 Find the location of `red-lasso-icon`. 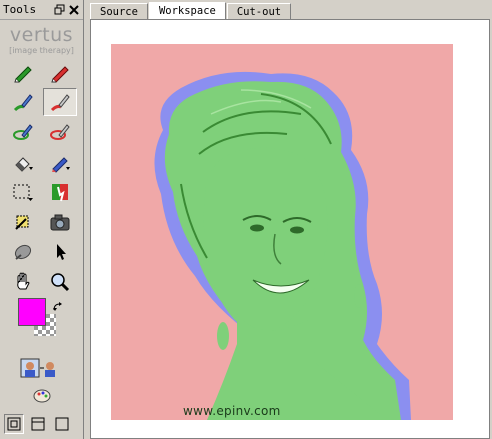

red-lasso-icon is located at coordinates (60, 132).